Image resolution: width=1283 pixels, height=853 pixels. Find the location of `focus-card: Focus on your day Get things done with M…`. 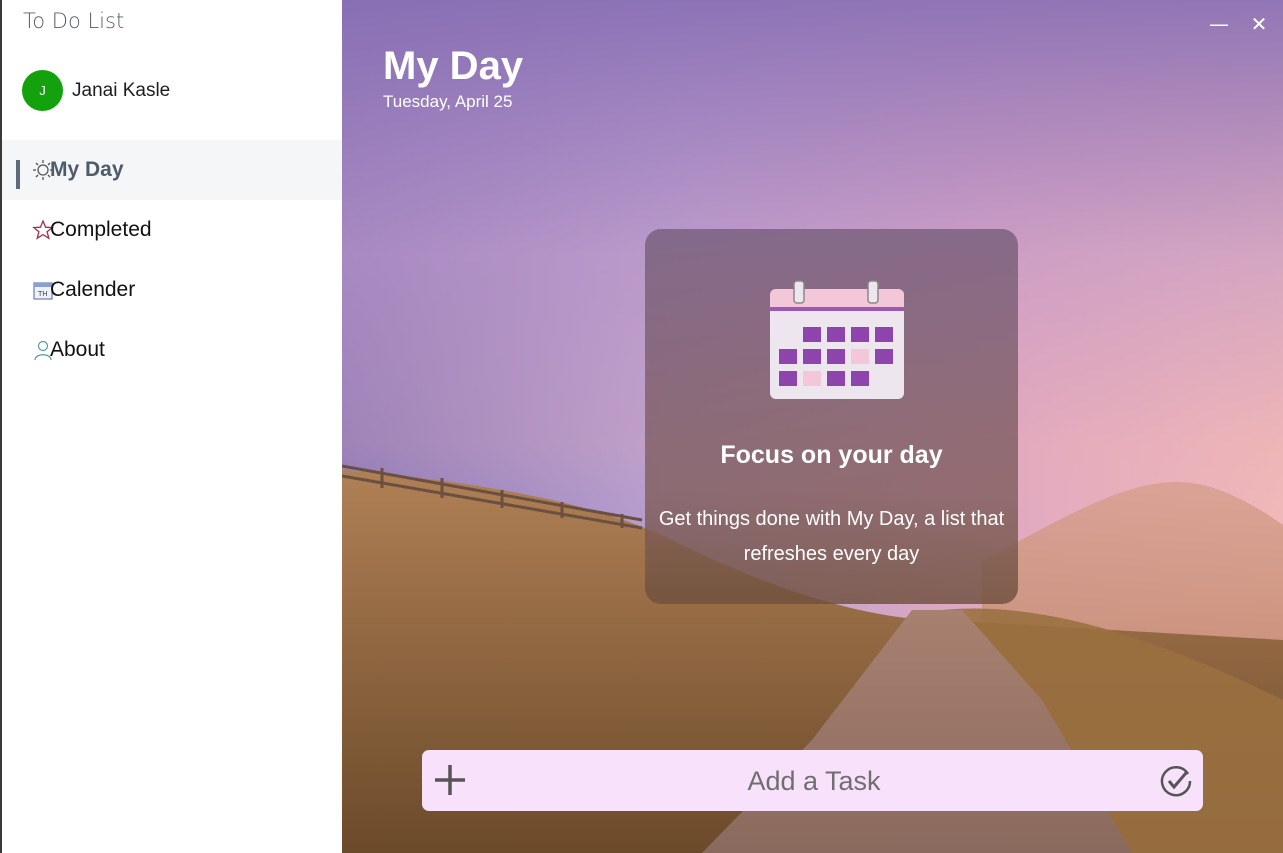

focus-card: Focus on your day Get things done with M… is located at coordinates (831, 416).